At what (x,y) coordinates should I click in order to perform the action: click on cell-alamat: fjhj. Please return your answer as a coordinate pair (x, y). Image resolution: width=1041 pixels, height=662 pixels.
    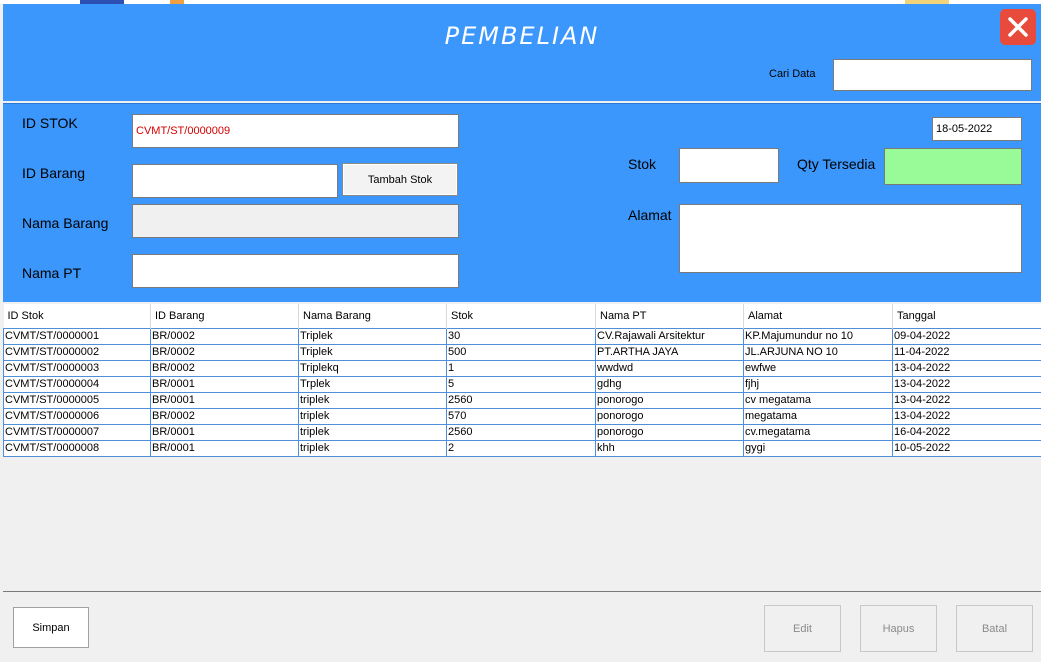
    Looking at the image, I should click on (818, 384).